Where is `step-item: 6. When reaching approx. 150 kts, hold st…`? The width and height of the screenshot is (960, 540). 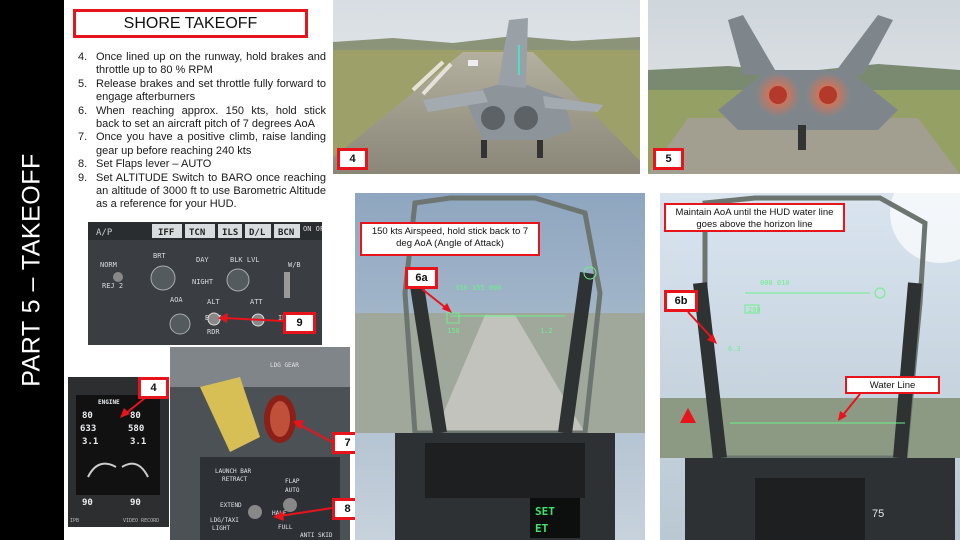
step-item: 6. When reaching approx. 150 kts, hold st… is located at coordinates (202, 117).